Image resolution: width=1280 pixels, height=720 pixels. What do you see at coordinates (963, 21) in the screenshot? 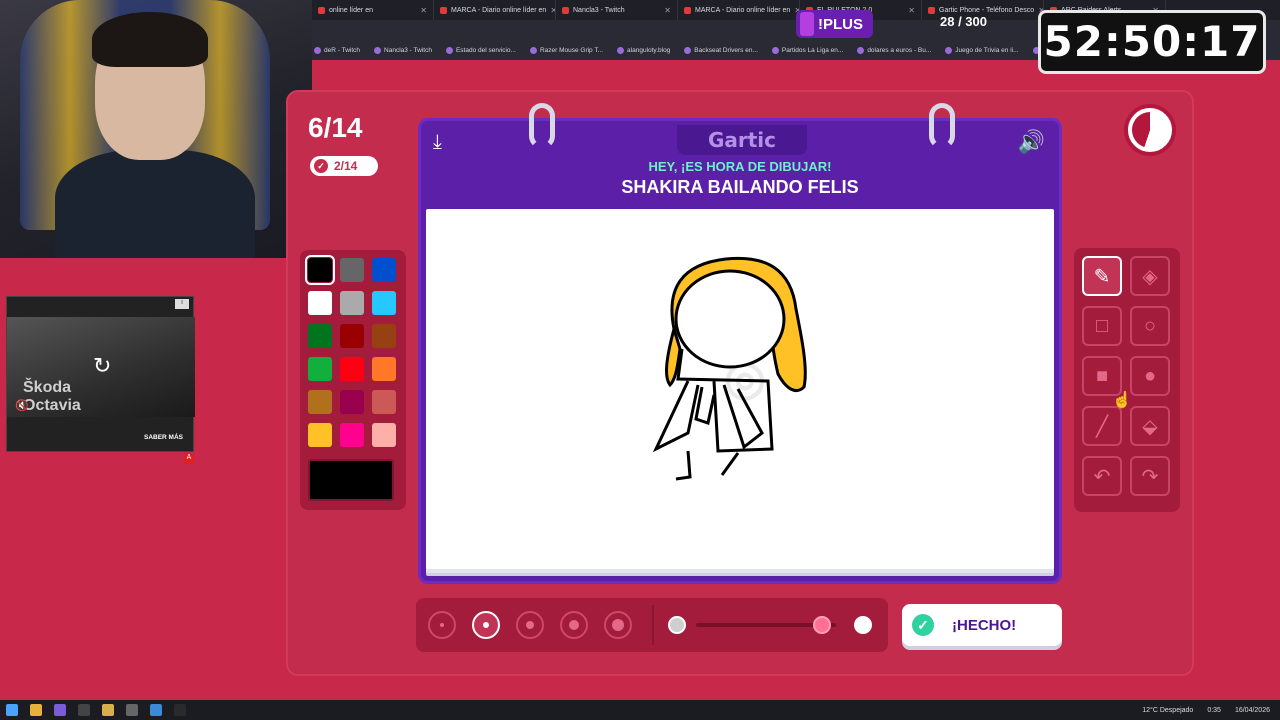
I see `stream-counter: 28 / 300` at bounding box center [963, 21].